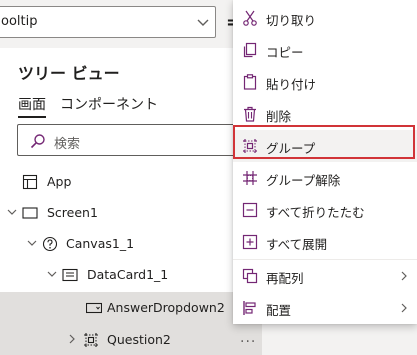 The image size is (417, 355). Describe the element at coordinates (291, 20) in the screenshot. I see `menu-item-label: 切り取り` at that location.